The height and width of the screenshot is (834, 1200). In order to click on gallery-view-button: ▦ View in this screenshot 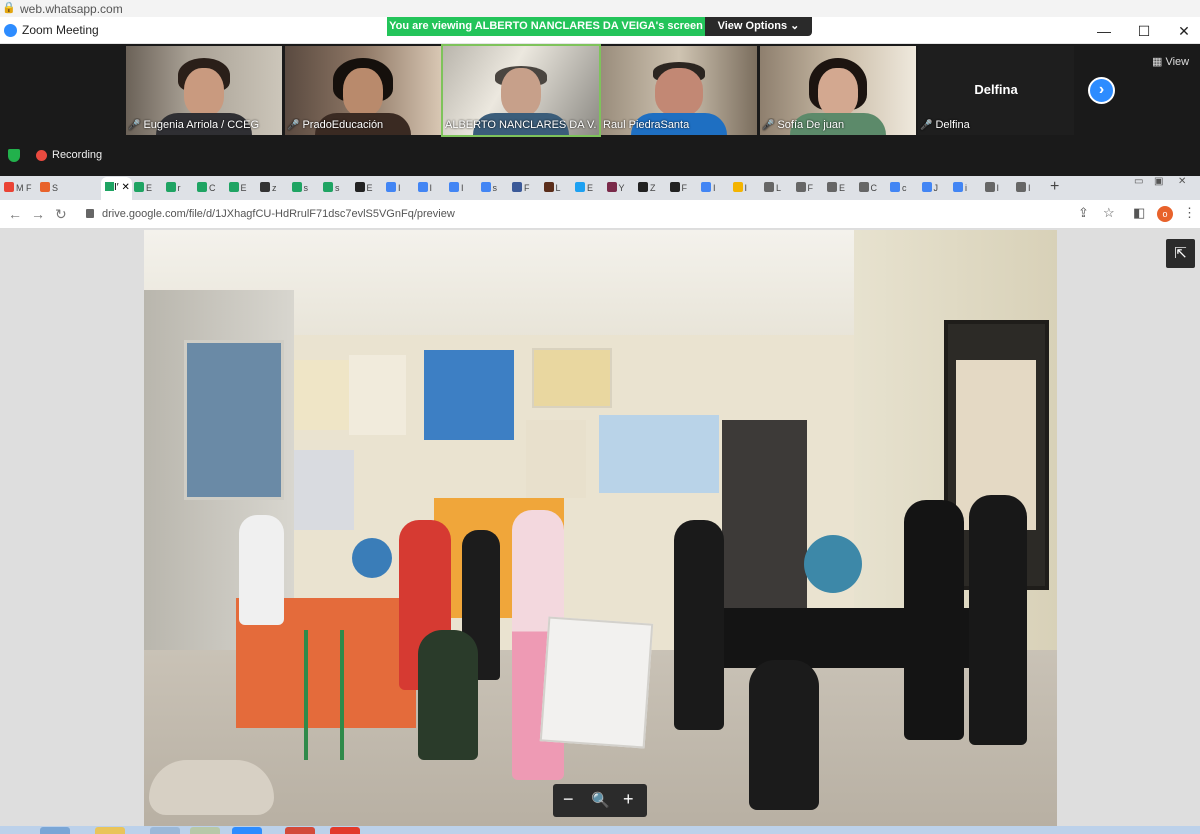, I will do `click(1170, 61)`.